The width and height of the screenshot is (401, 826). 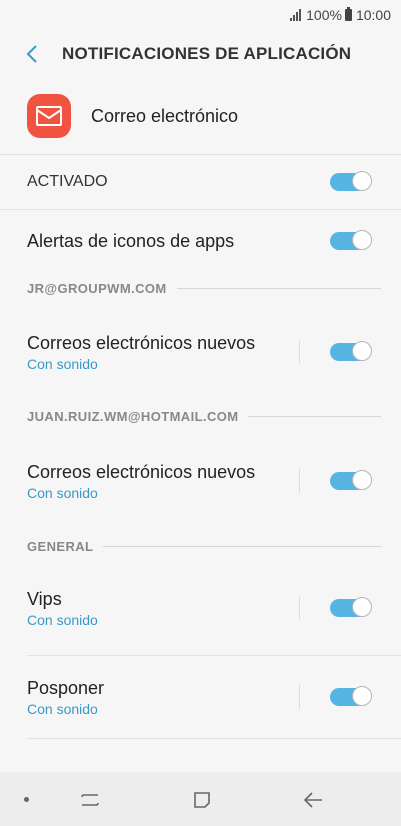 I want to click on section-header-account-2: JUAN.RUIZ.WM@HOTMAIL.COM, so click(x=200, y=416).